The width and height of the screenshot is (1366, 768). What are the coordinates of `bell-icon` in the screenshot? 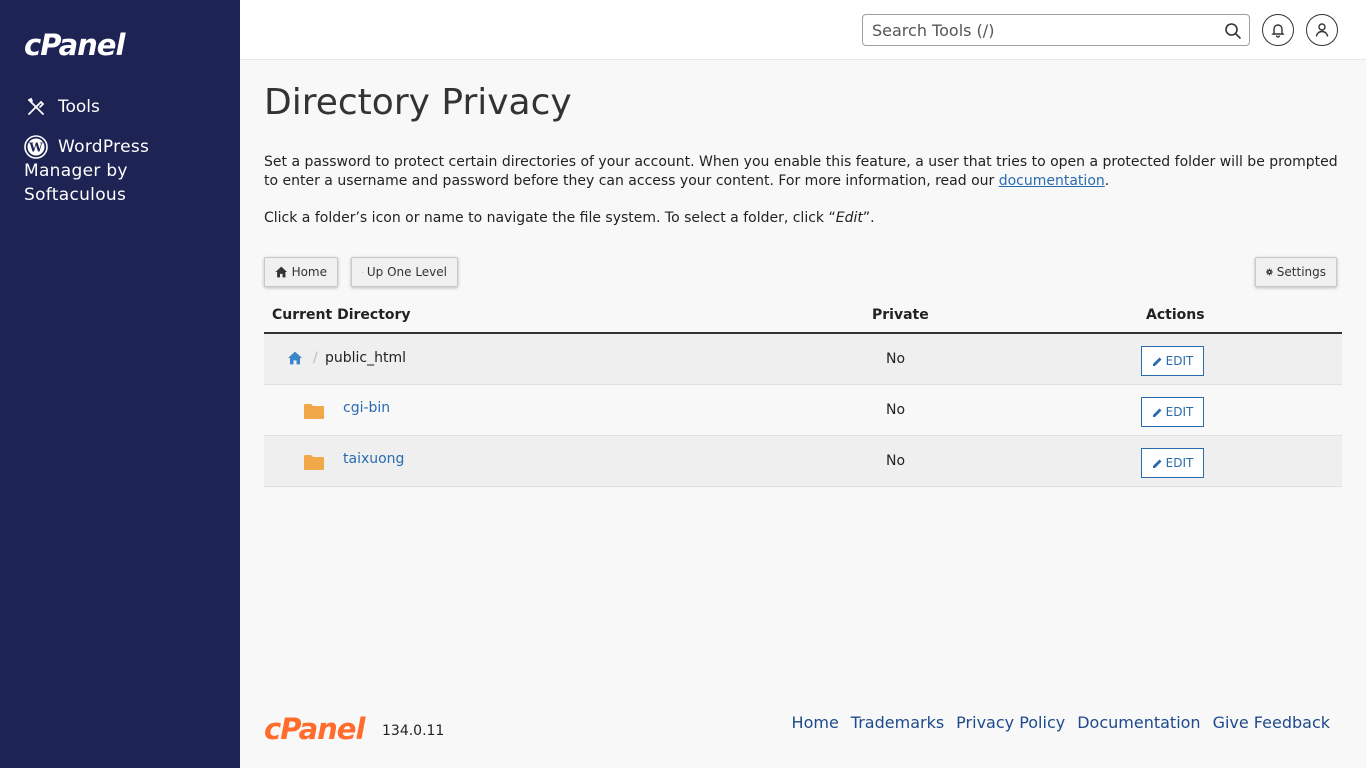 It's located at (1278, 31).